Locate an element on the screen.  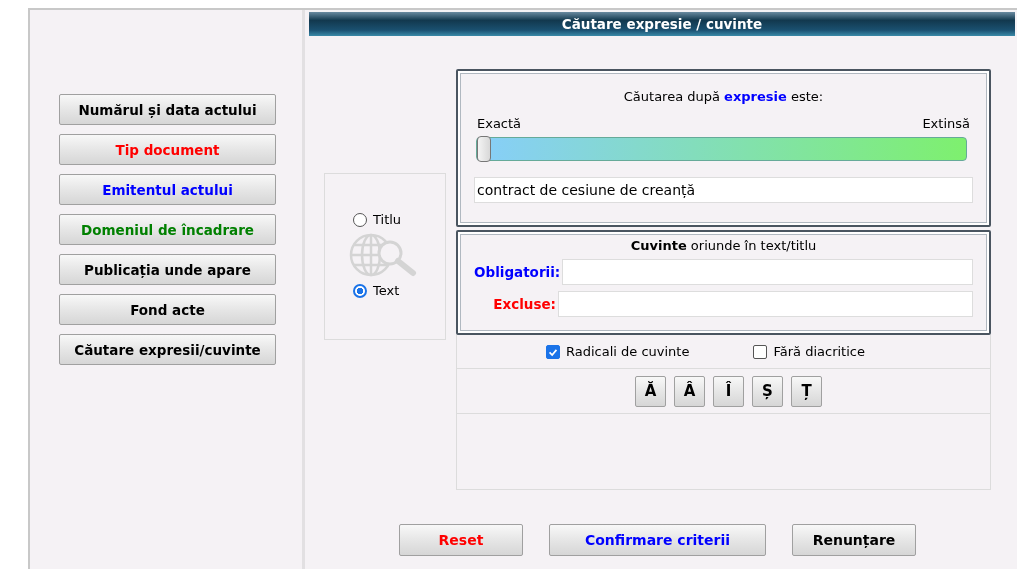
slider-max-label: Extinsă is located at coordinates (946, 123).